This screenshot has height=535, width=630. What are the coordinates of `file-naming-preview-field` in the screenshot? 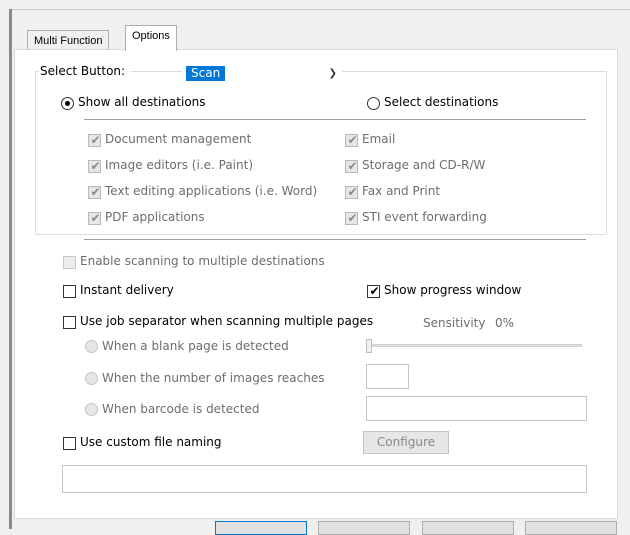 It's located at (324, 479).